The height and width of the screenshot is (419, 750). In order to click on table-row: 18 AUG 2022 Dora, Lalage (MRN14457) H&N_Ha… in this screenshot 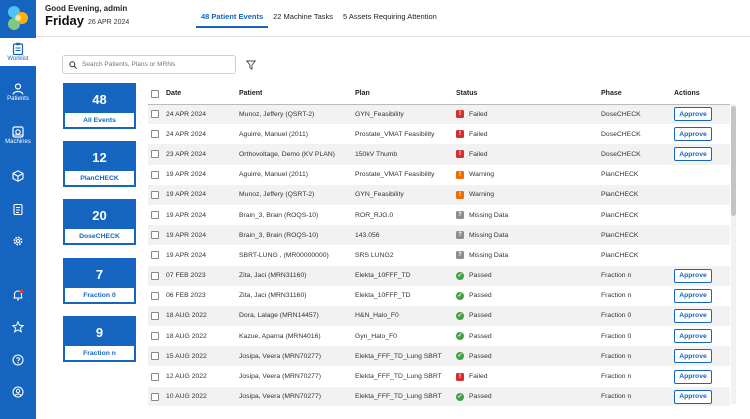, I will do `click(439, 316)`.